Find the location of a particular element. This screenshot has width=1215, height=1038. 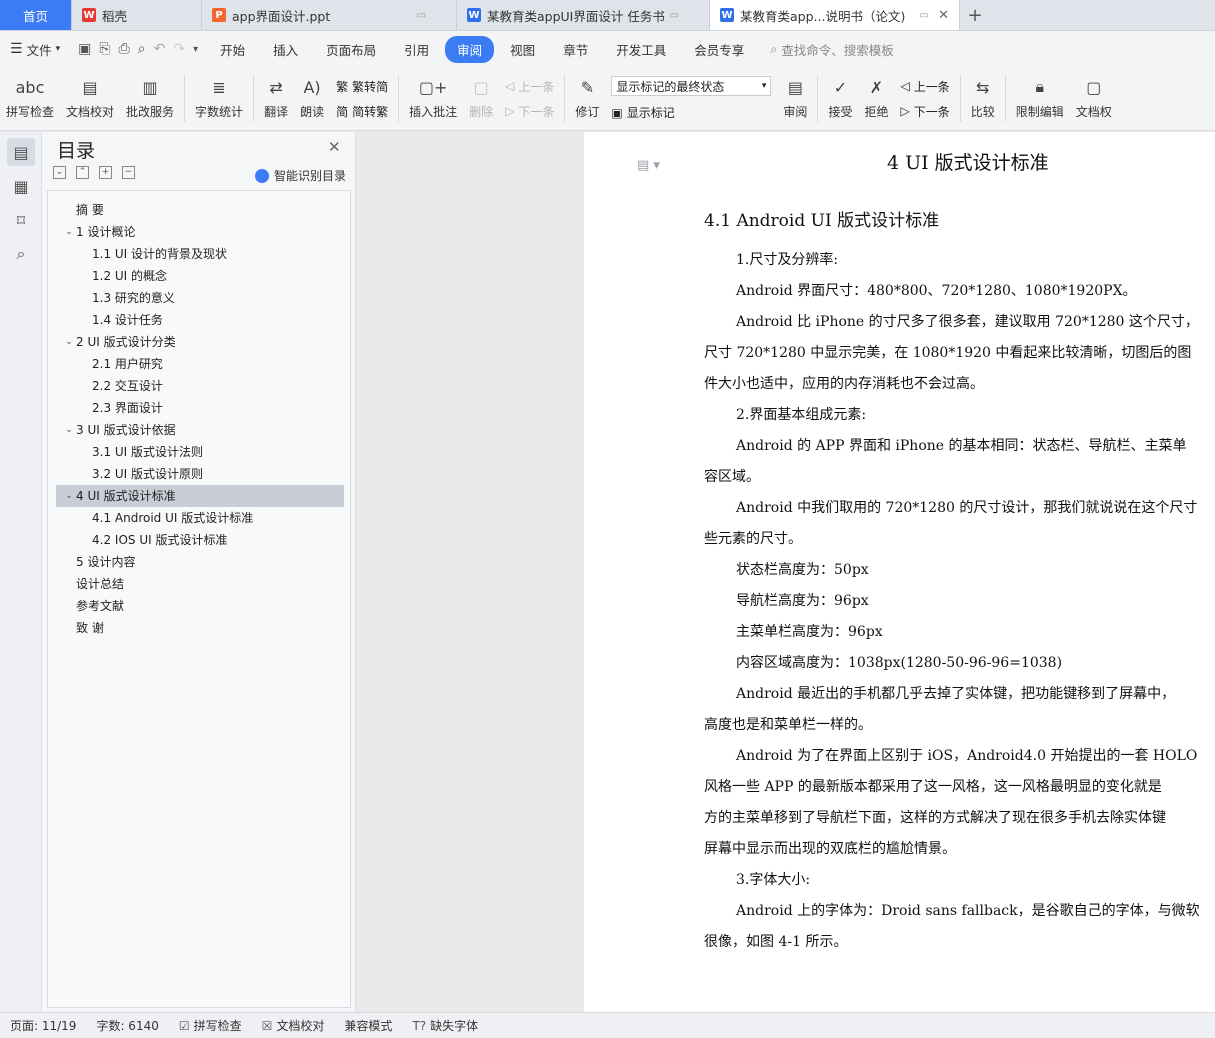

menu-icon: ☰ is located at coordinates (16, 49).